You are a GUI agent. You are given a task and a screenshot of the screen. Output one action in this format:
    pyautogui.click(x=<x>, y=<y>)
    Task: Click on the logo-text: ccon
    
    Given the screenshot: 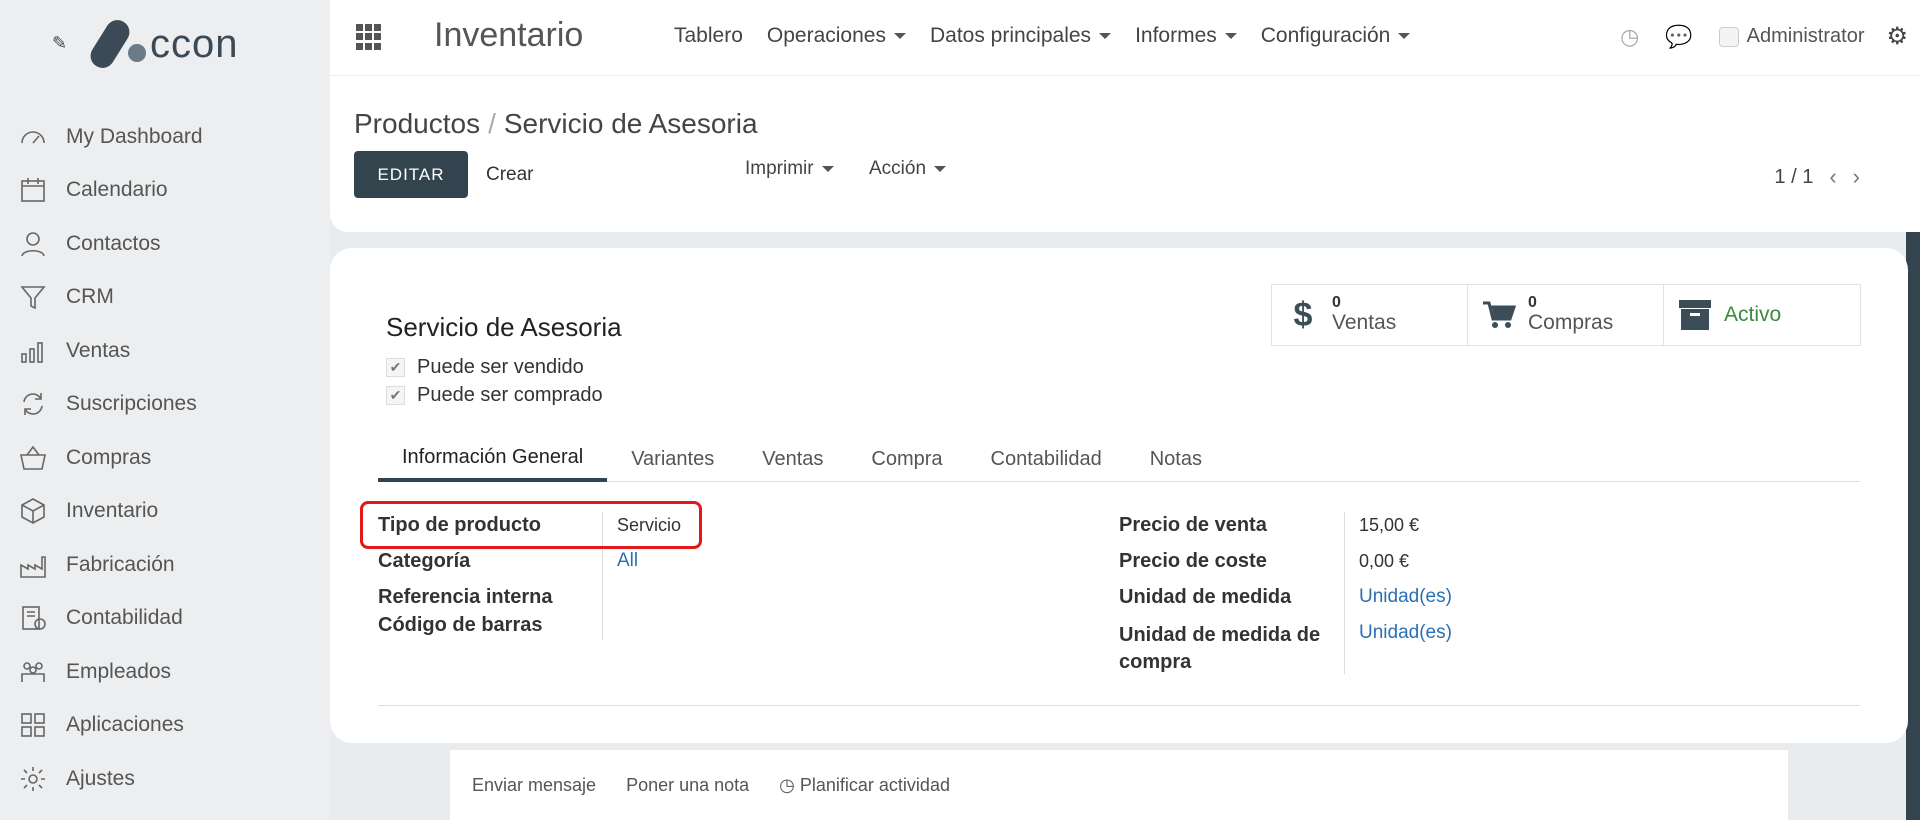 What is the action you would take?
    pyautogui.click(x=194, y=43)
    